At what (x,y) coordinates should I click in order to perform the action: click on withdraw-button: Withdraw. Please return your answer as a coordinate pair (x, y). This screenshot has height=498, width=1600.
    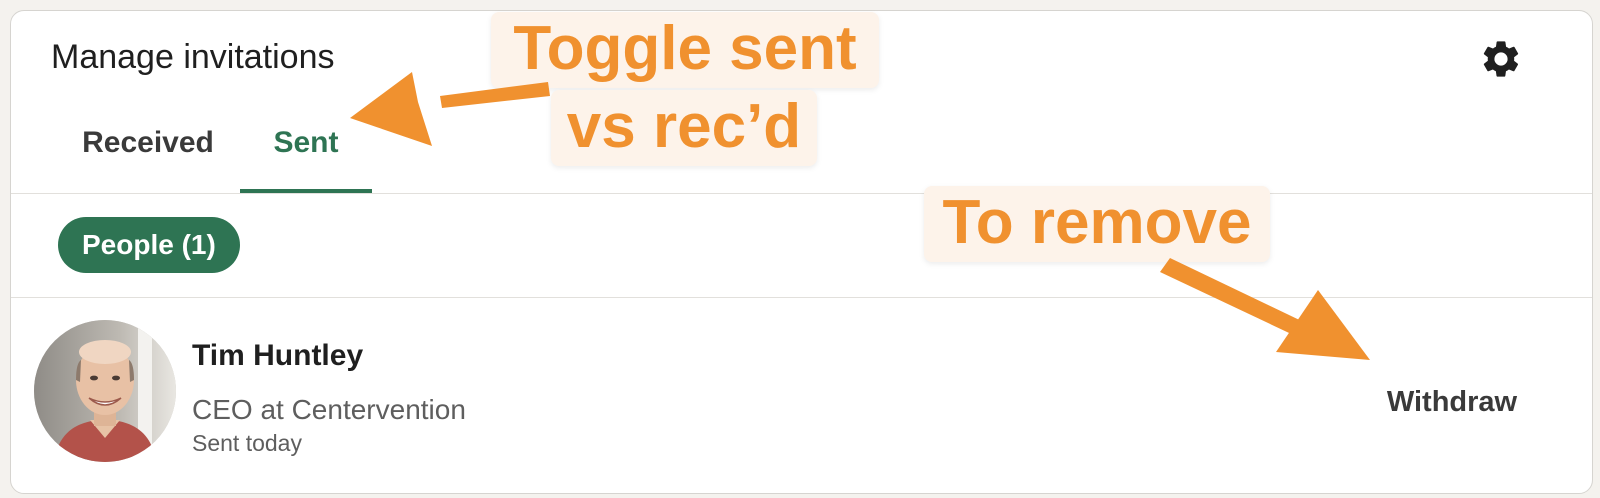
    Looking at the image, I should click on (1452, 402).